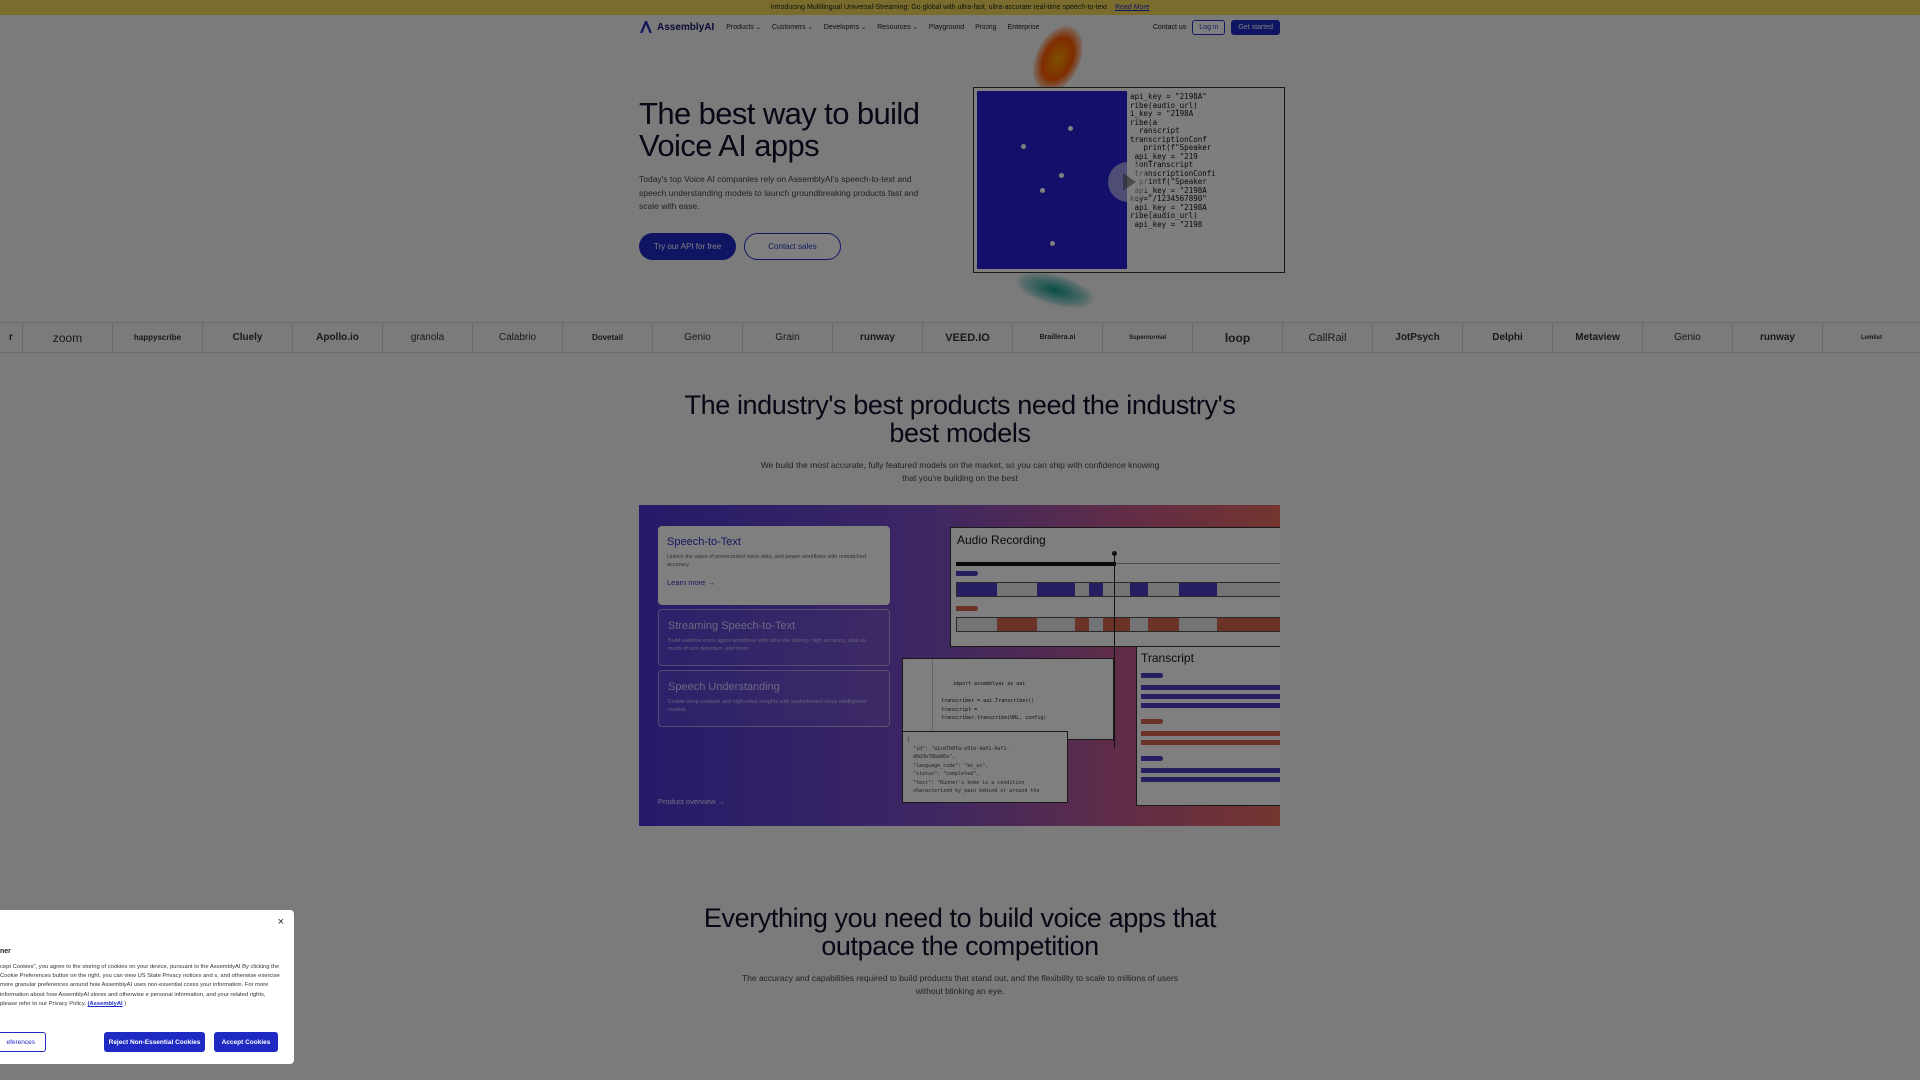 The height and width of the screenshot is (1080, 1920). Describe the element at coordinates (246, 1042) in the screenshot. I see `accept-cookies-button: Accept Cookies` at that location.